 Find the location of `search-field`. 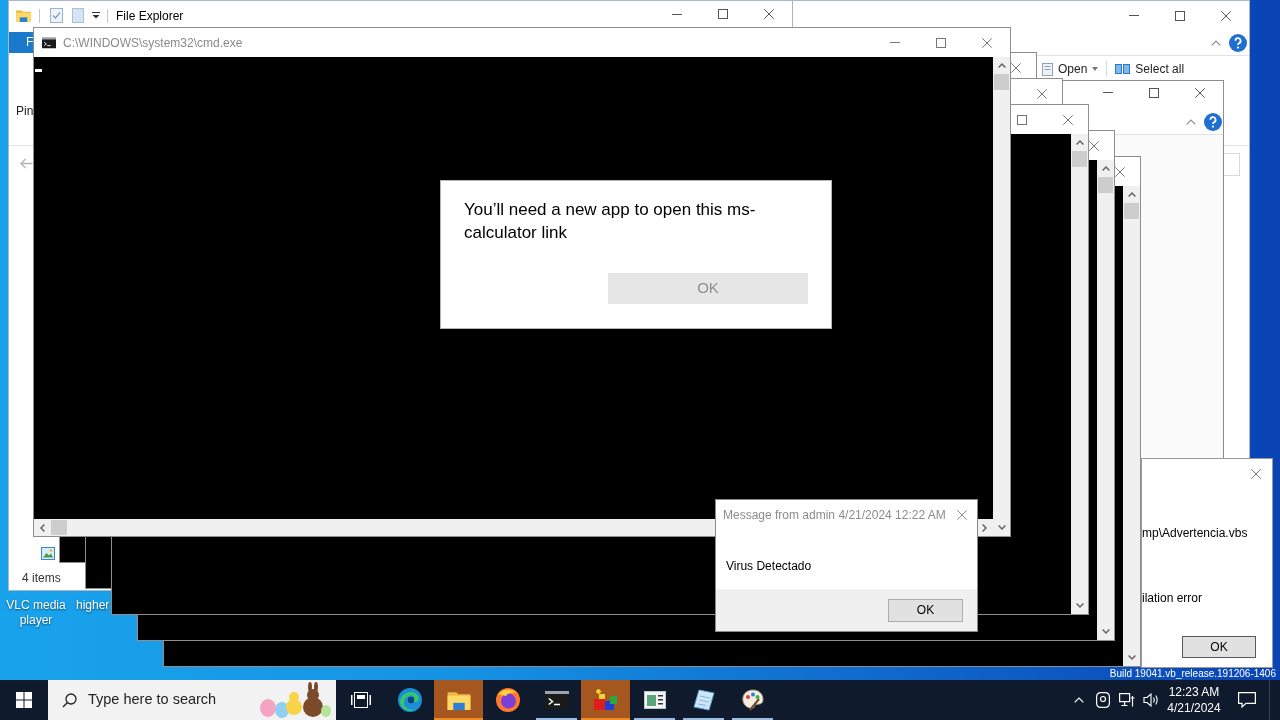

search-field is located at coordinates (1232, 164).